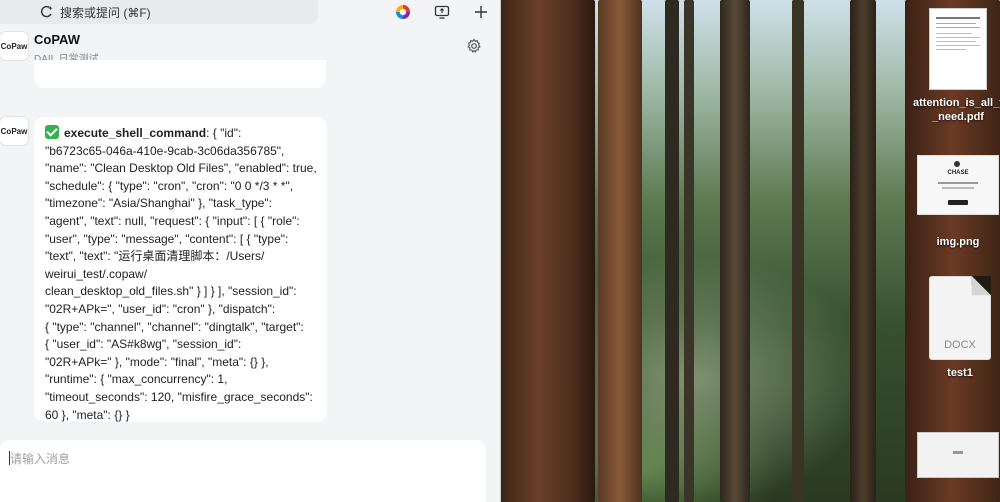 The width and height of the screenshot is (1000, 502). I want to click on screen-share-icon, so click(442, 12).